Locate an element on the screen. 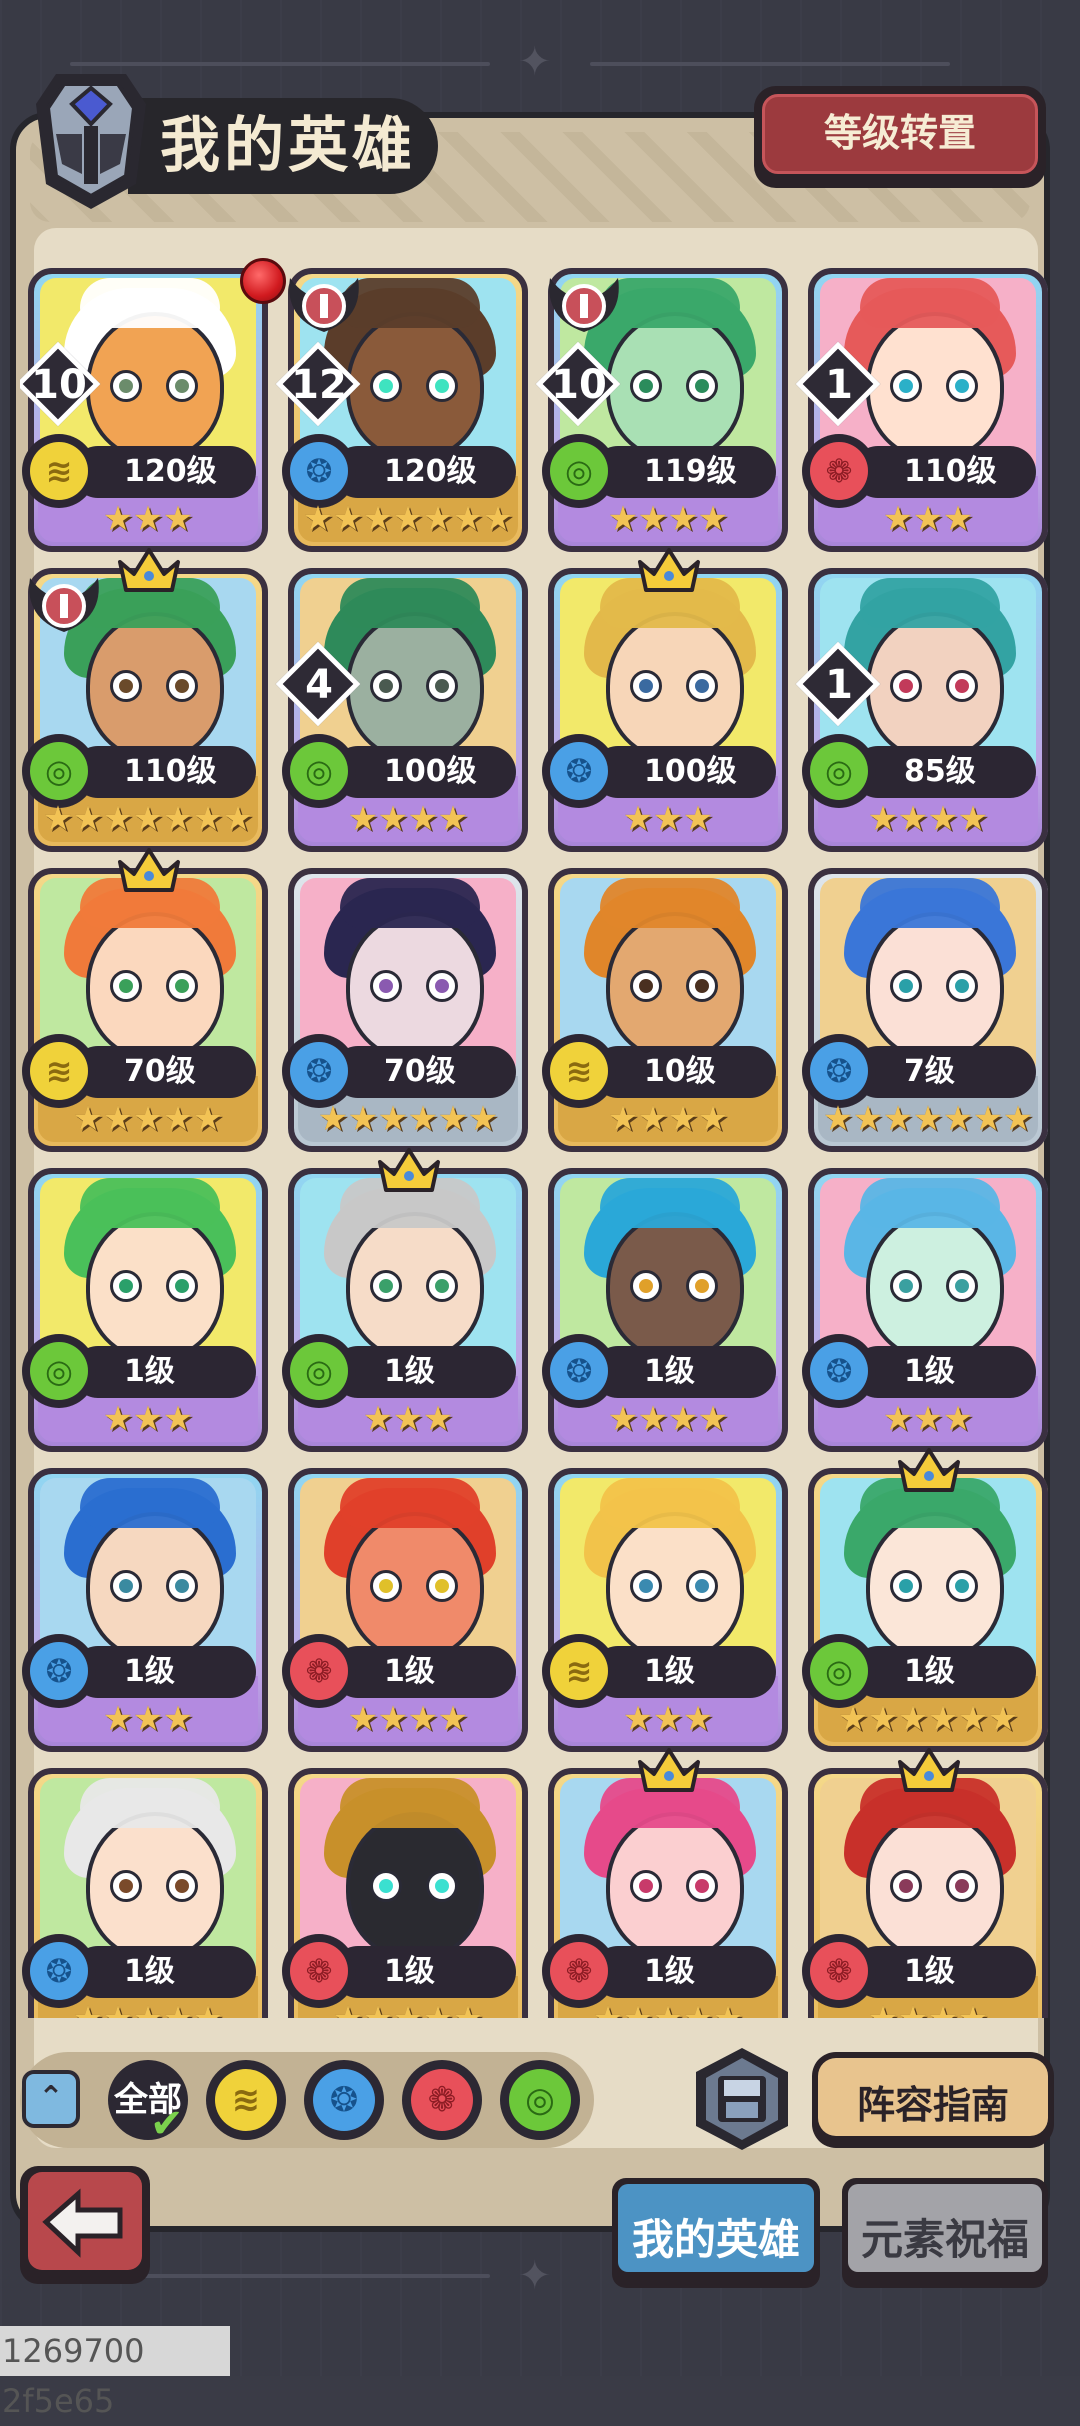 This screenshot has height=2426, width=1080. helmet-icon is located at coordinates (91, 141).